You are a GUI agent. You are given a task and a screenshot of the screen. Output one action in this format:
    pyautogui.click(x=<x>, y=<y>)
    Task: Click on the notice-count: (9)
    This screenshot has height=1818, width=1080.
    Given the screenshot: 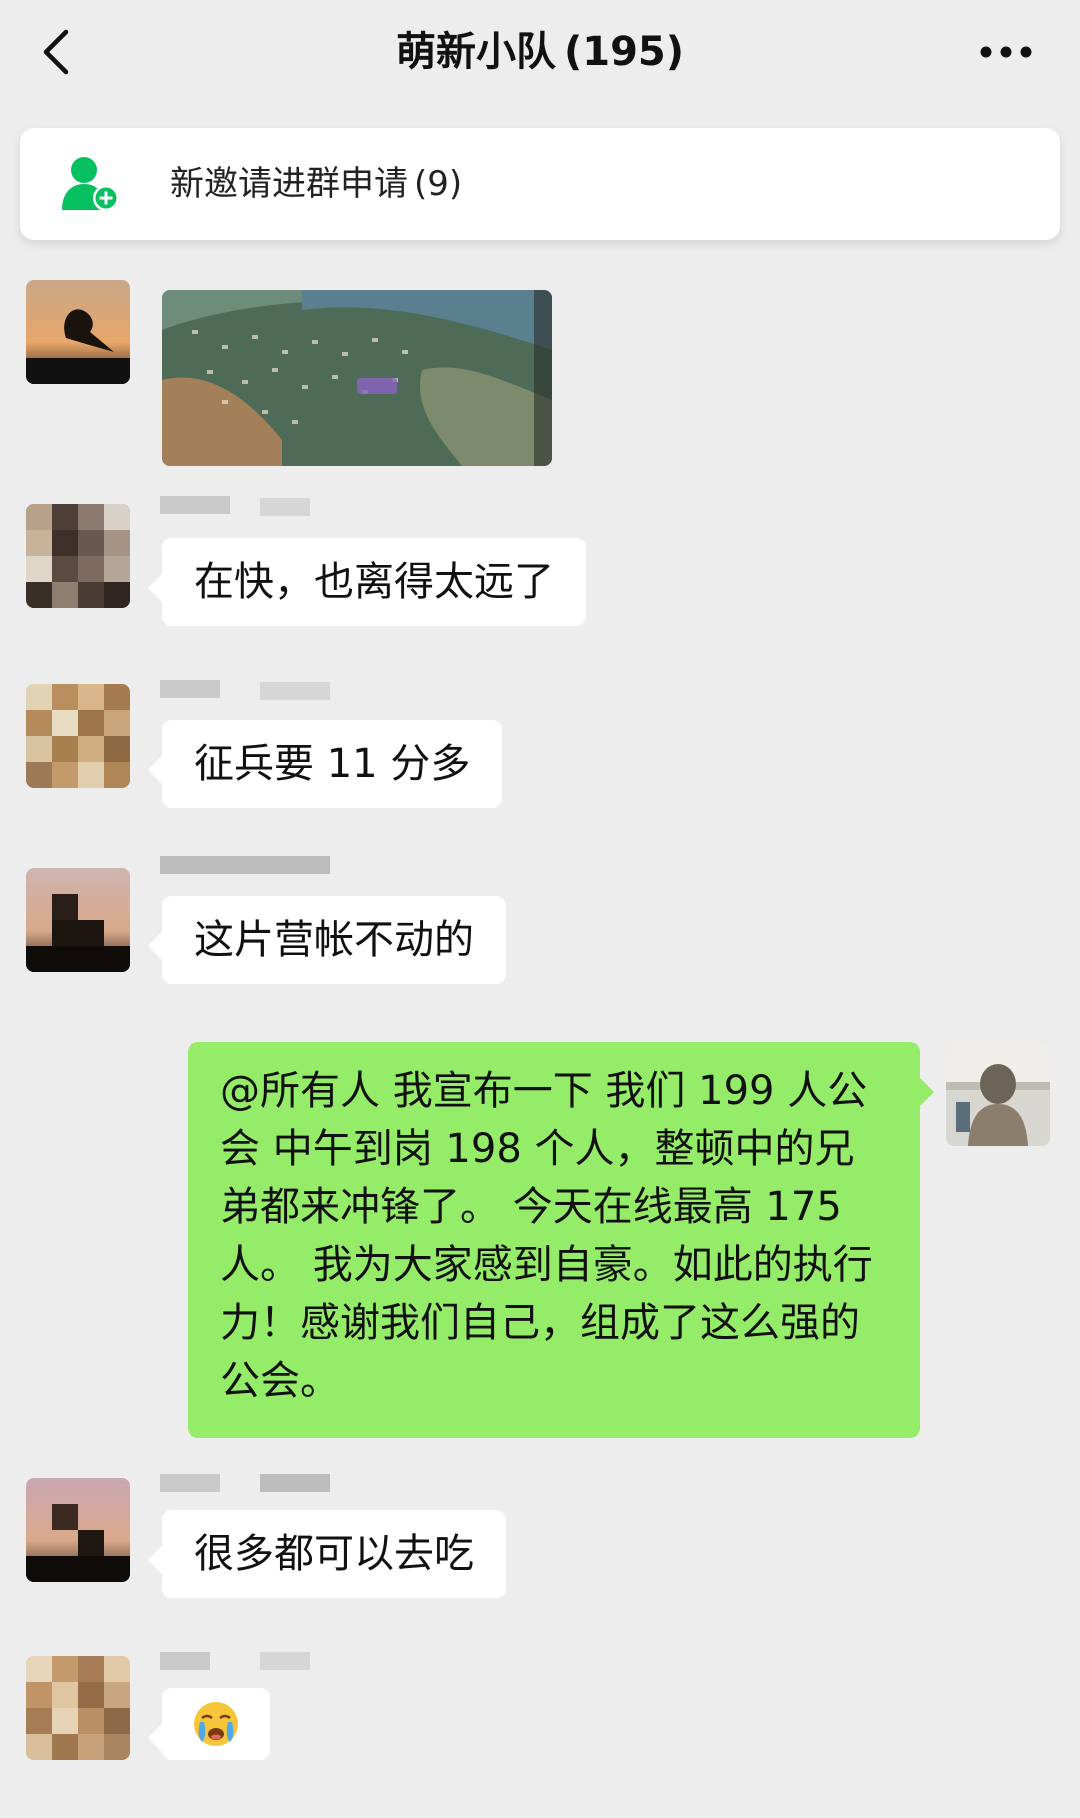 What is the action you would take?
    pyautogui.click(x=438, y=184)
    